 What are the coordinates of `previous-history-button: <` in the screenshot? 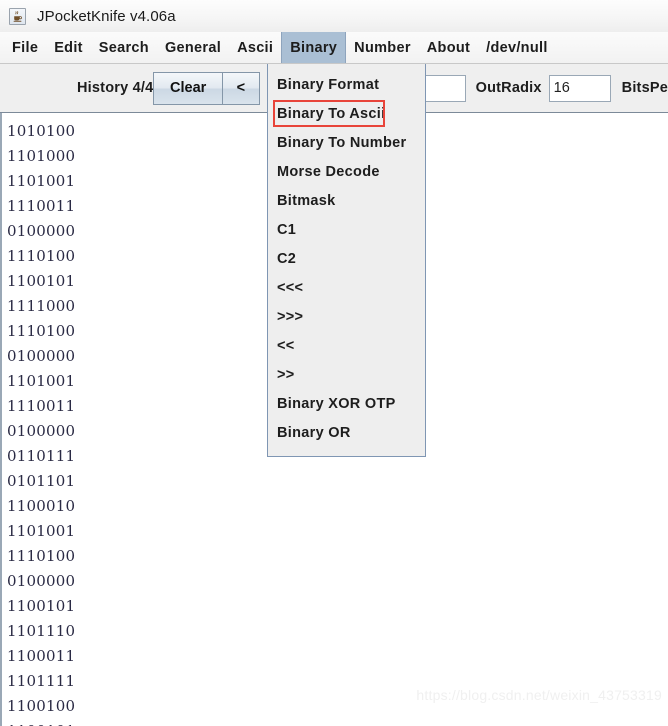 It's located at (241, 88).